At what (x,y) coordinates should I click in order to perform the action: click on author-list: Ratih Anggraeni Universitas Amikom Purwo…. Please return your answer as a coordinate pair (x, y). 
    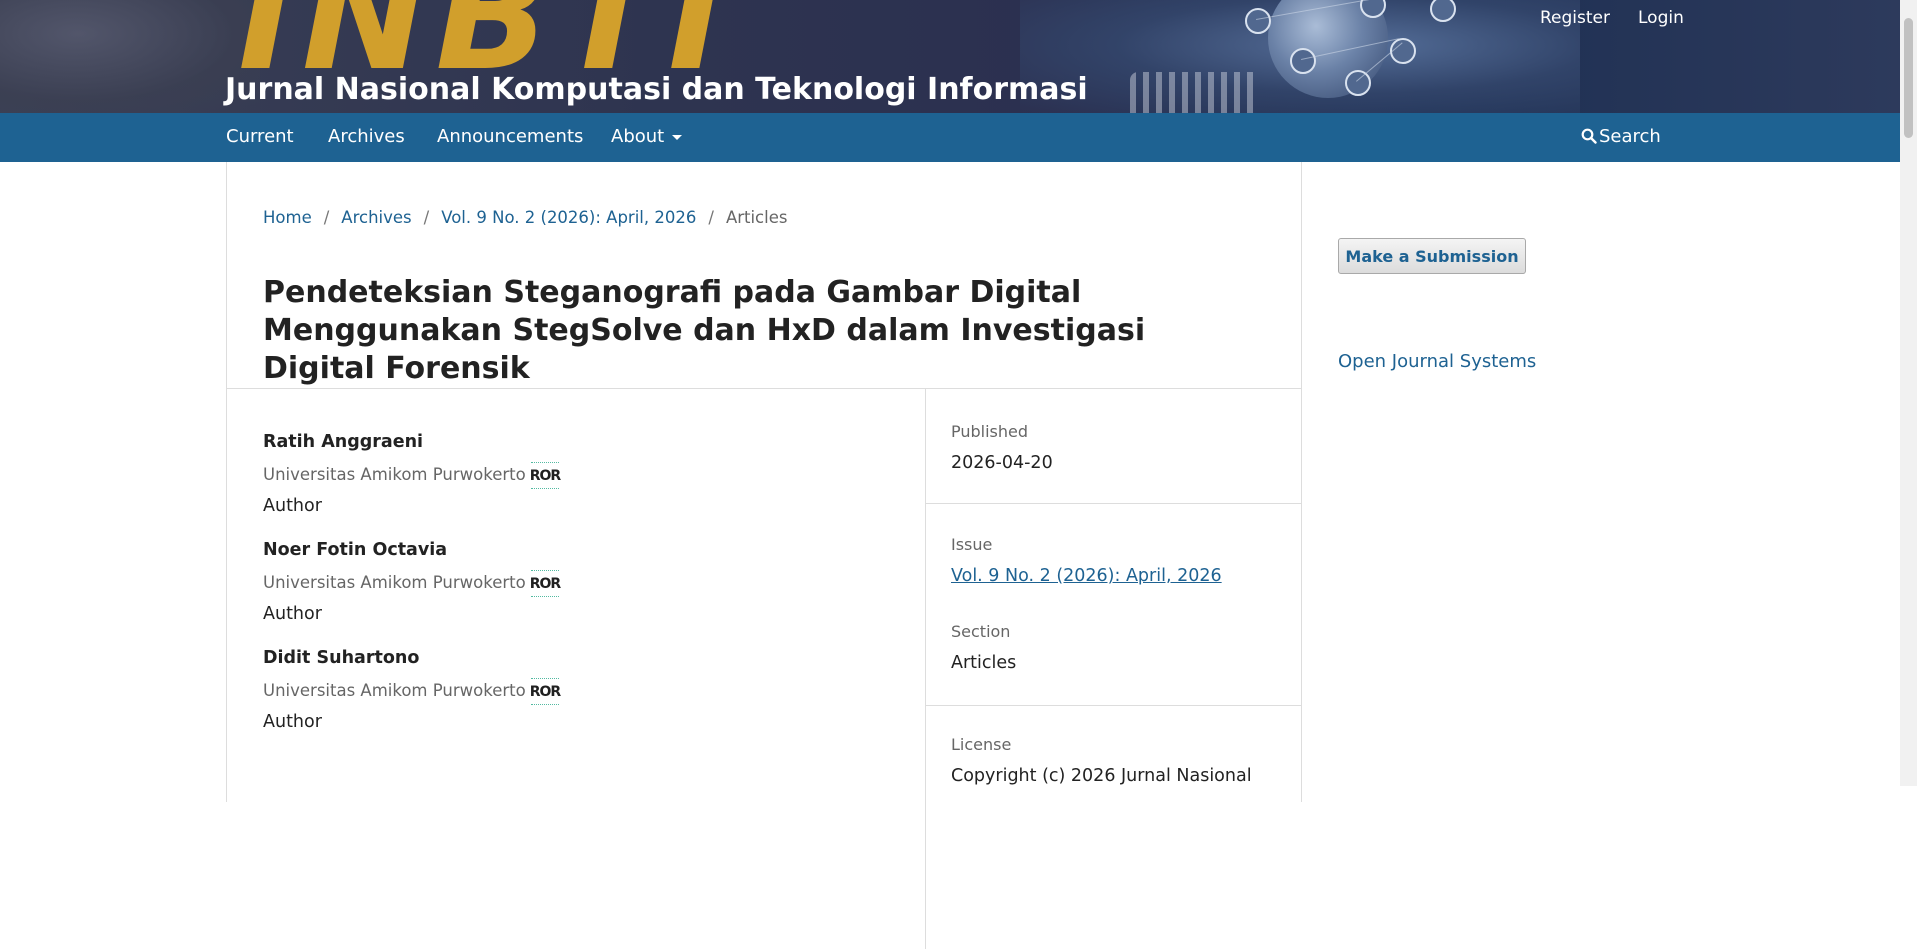
    Looking at the image, I should click on (563, 592).